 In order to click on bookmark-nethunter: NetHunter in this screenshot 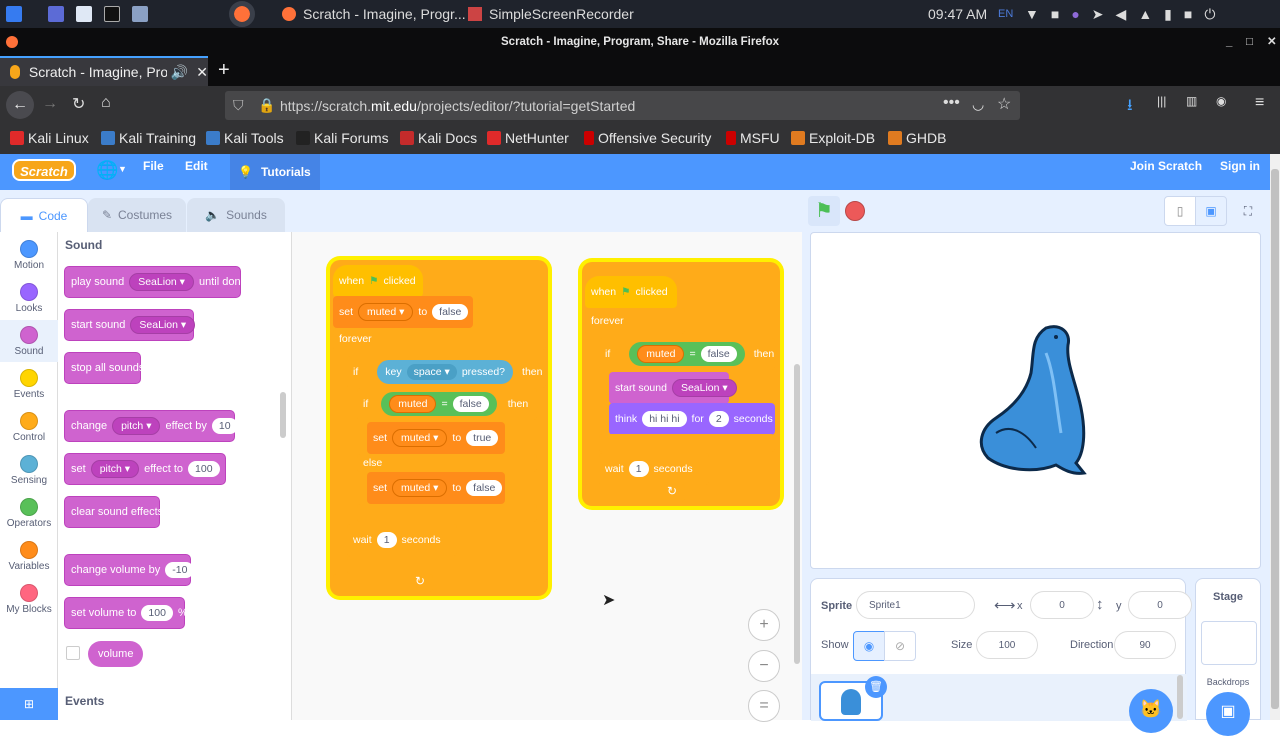, I will do `click(528, 138)`.